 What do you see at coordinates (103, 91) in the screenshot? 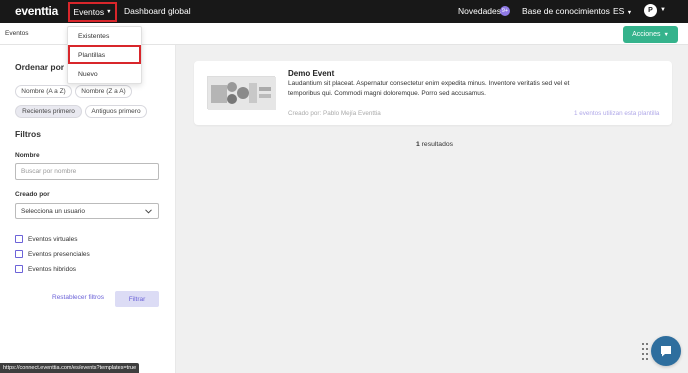
I see `sort-name-desc: Nombre (Z a A)` at bounding box center [103, 91].